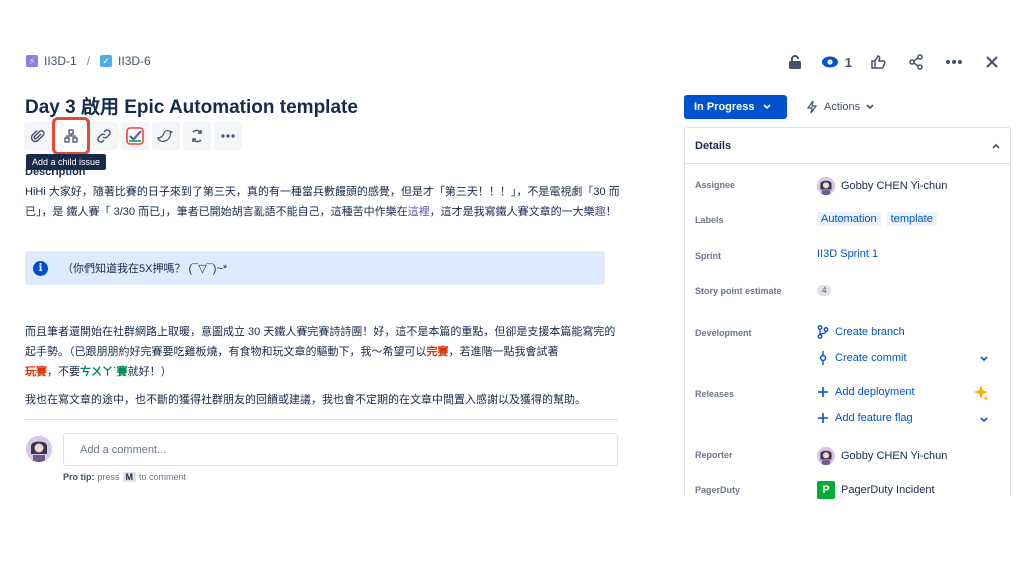 The image size is (1024, 576). What do you see at coordinates (875, 392) in the screenshot?
I see `add-deployment-label: Add deployment` at bounding box center [875, 392].